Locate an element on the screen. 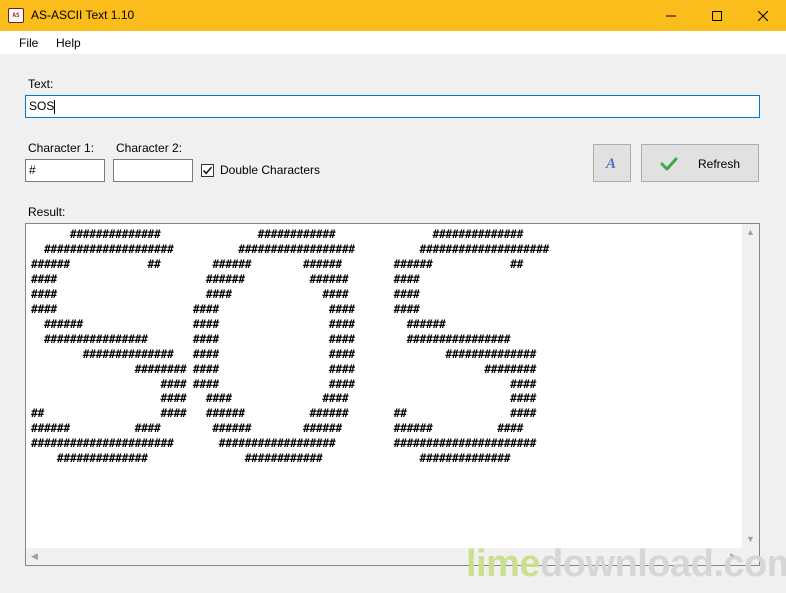 This screenshot has height=593, width=786. character-2-input is located at coordinates (153, 170).